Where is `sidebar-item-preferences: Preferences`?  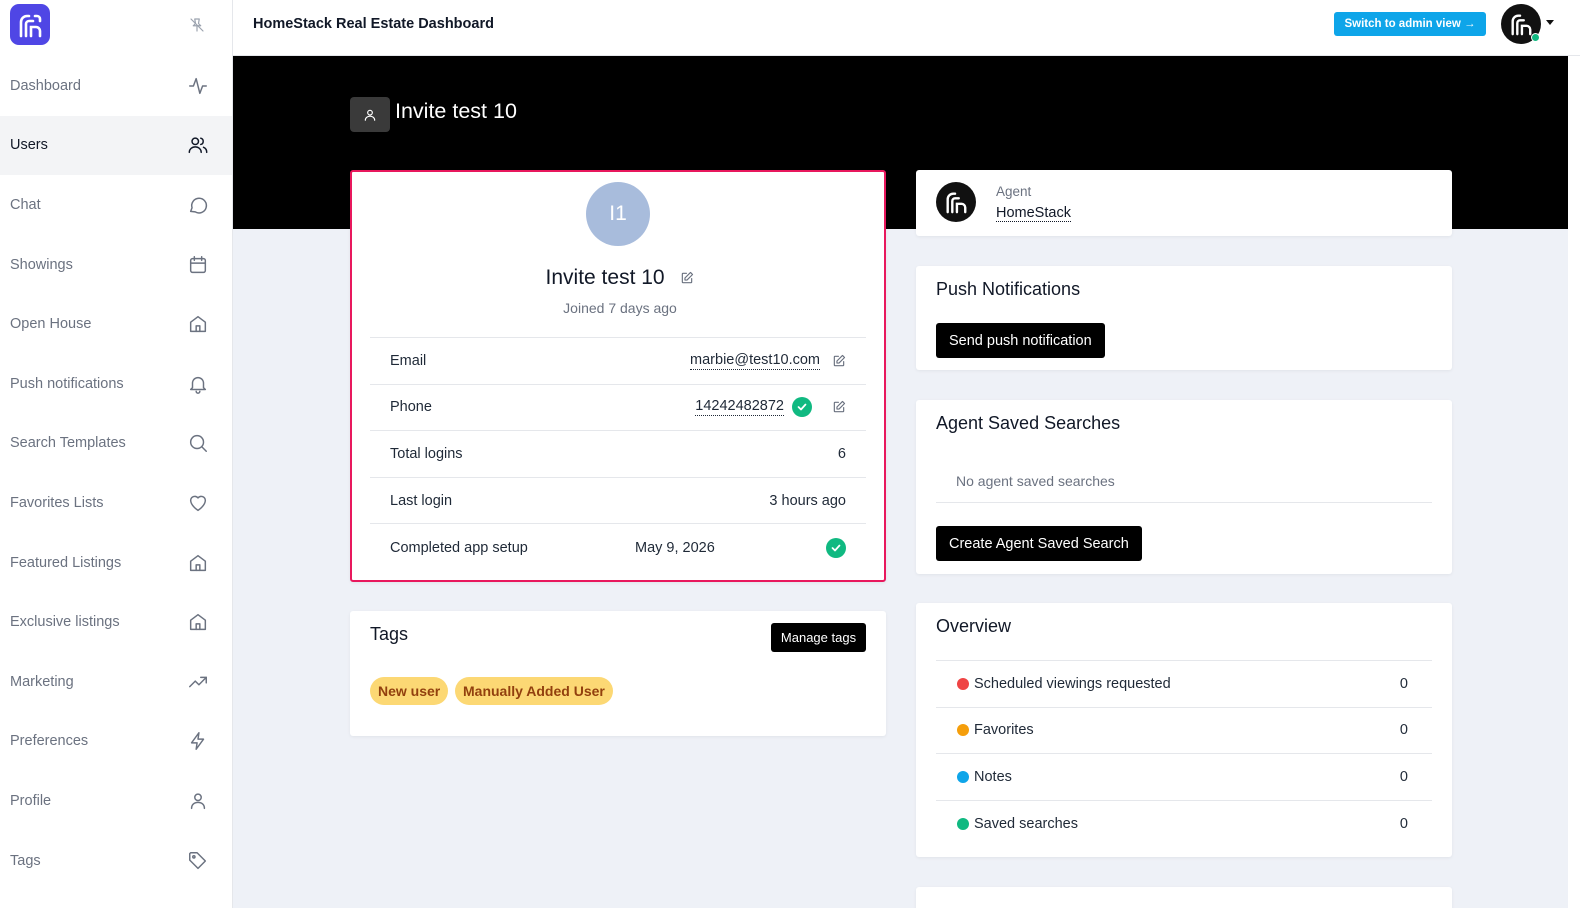 sidebar-item-preferences: Preferences is located at coordinates (116, 742).